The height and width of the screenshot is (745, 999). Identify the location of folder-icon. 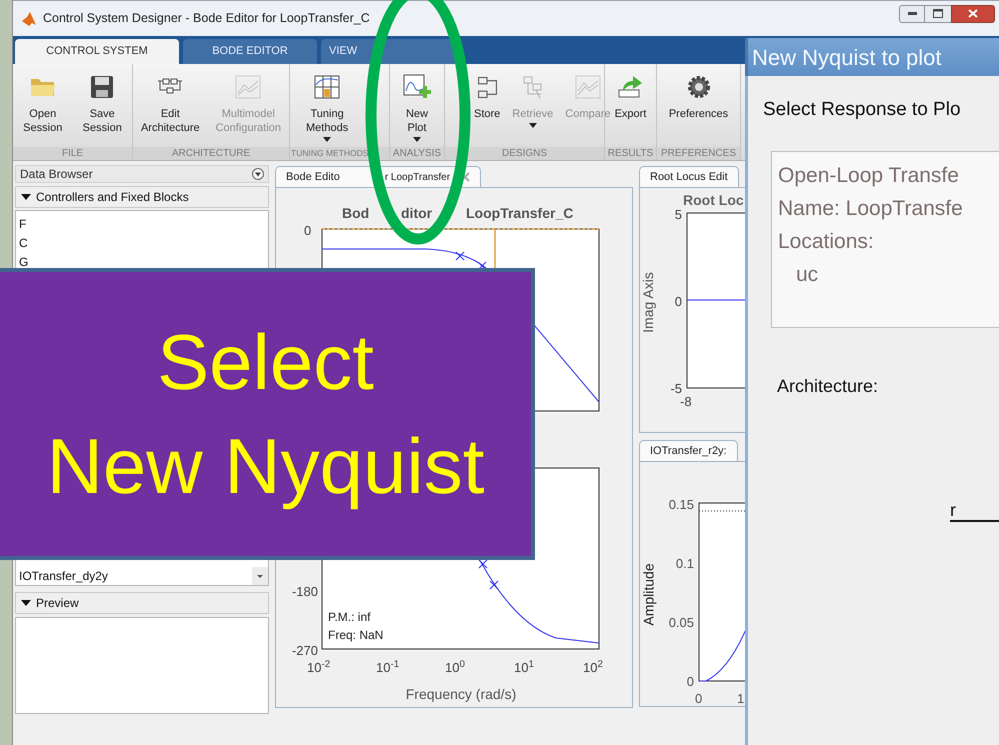
(43, 87).